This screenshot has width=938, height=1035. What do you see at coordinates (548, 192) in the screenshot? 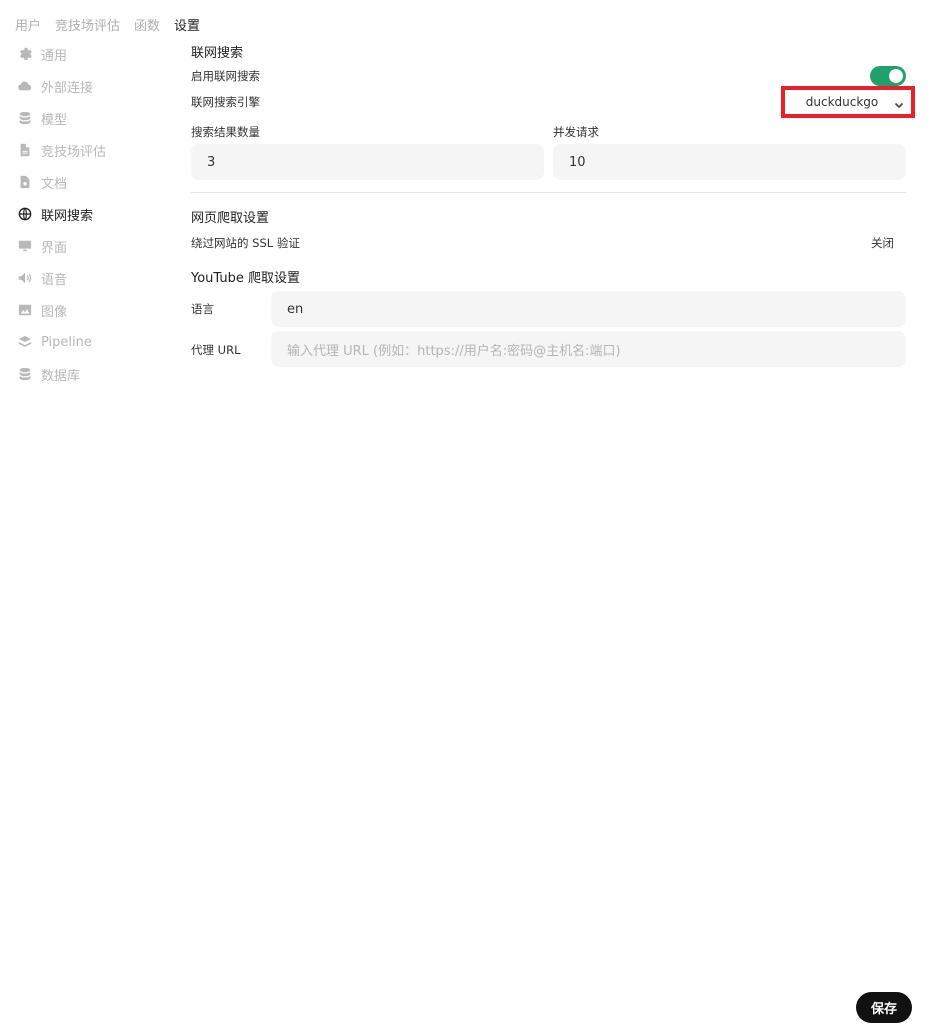
I see `section-divider` at bounding box center [548, 192].